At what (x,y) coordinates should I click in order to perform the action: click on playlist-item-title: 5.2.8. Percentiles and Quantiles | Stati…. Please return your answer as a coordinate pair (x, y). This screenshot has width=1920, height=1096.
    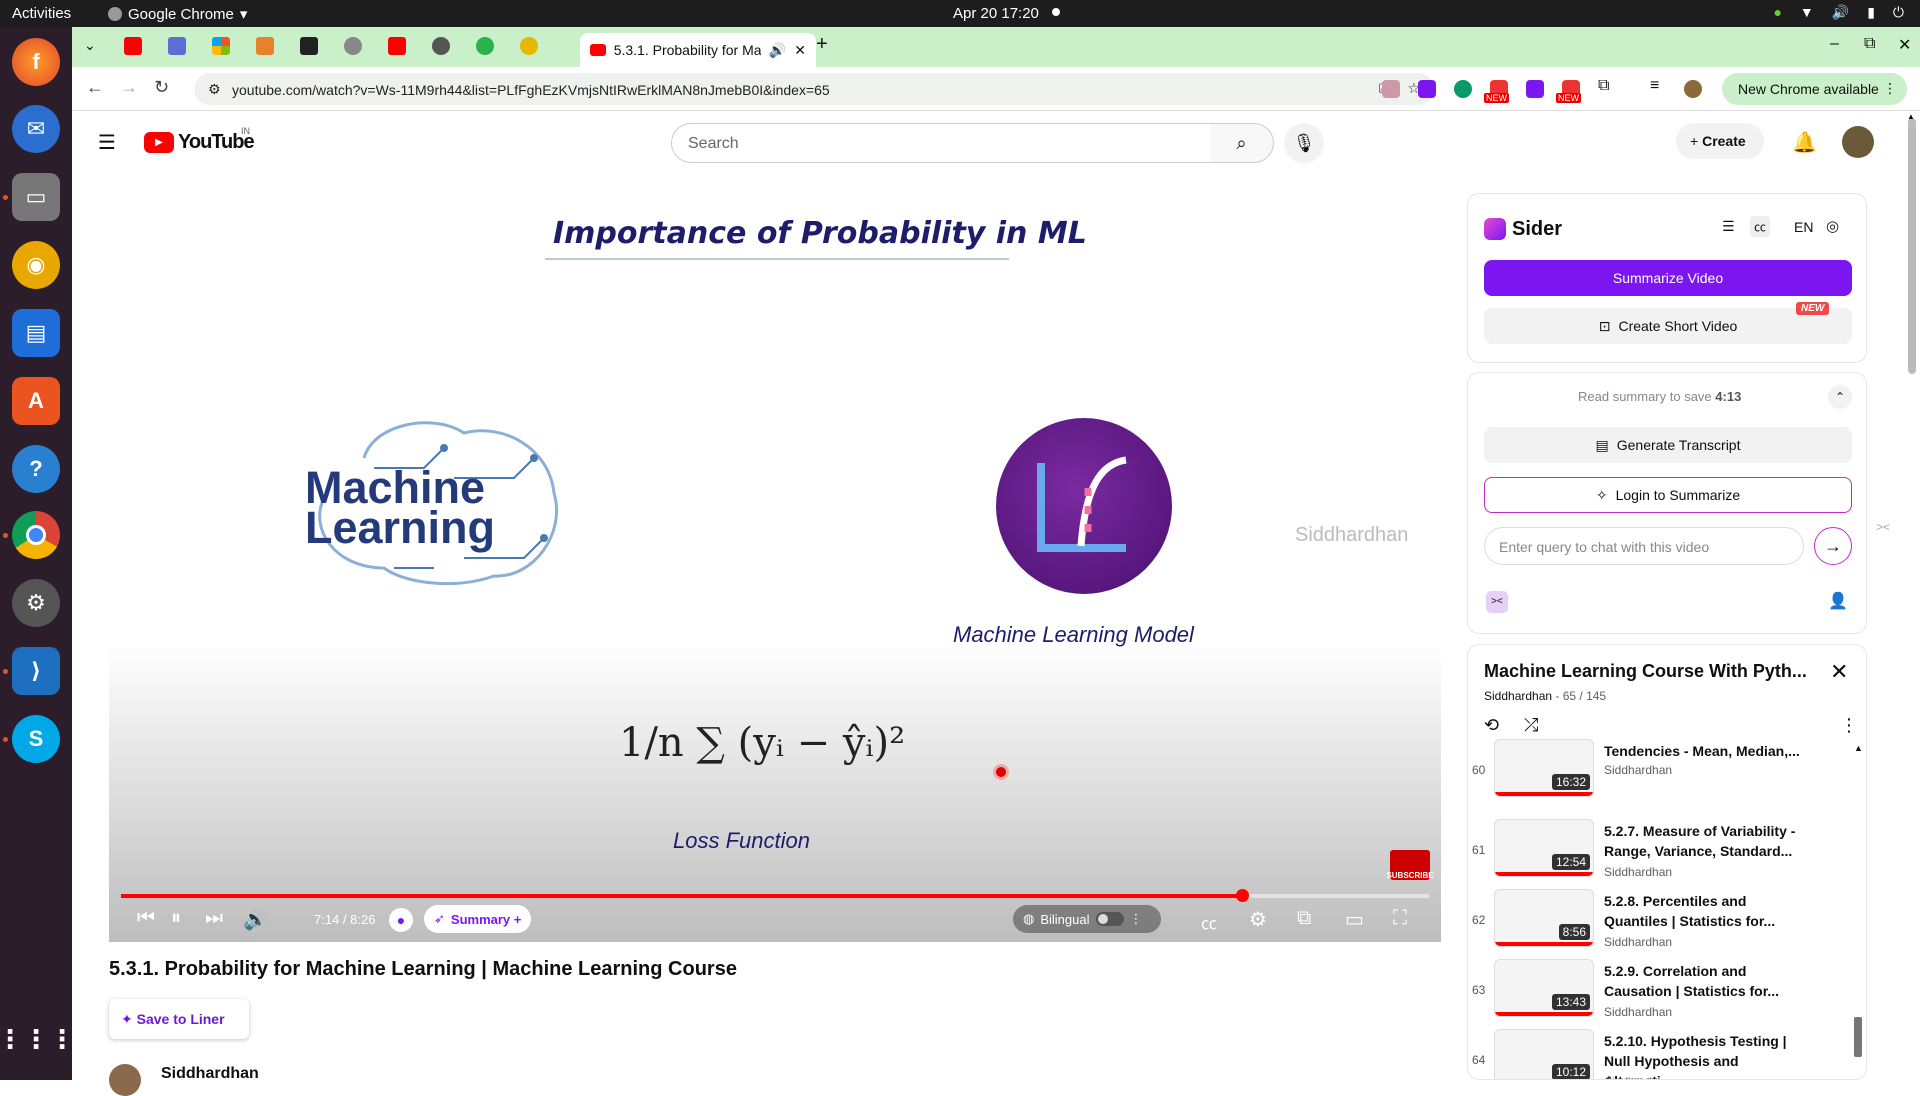
    Looking at the image, I should click on (1704, 911).